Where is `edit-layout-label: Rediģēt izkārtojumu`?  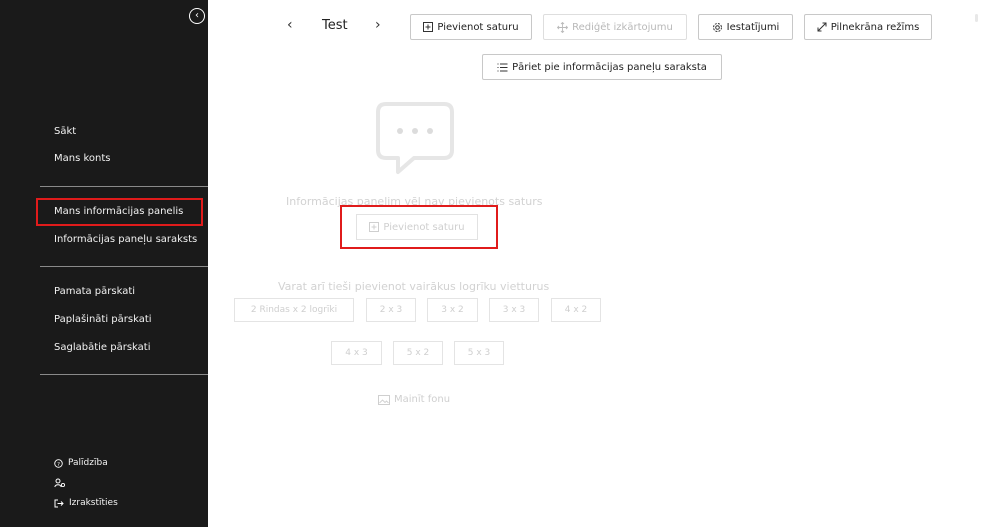
edit-layout-label: Rediģēt izkārtojumu is located at coordinates (622, 27).